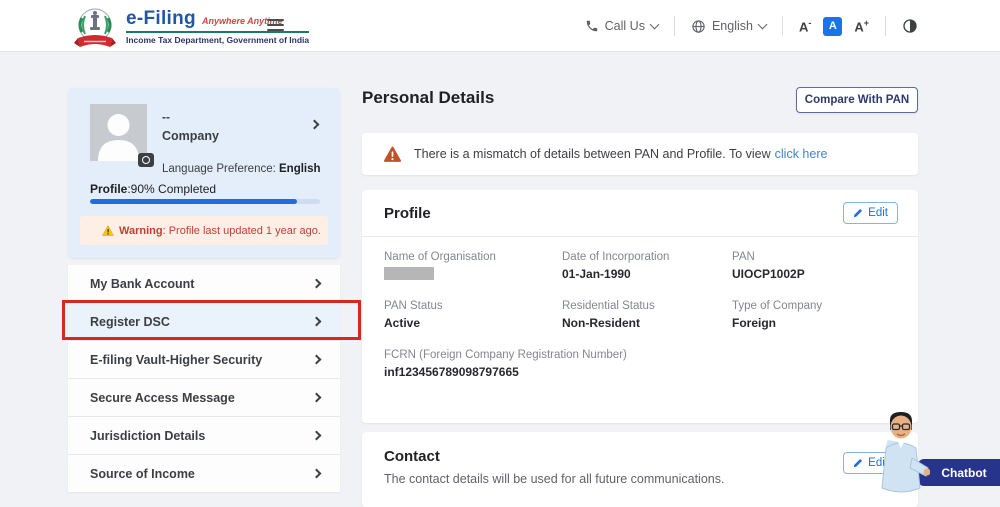 The width and height of the screenshot is (1000, 507). What do you see at coordinates (204, 321) in the screenshot?
I see `sidebar-item-register-dsc: Register DSC` at bounding box center [204, 321].